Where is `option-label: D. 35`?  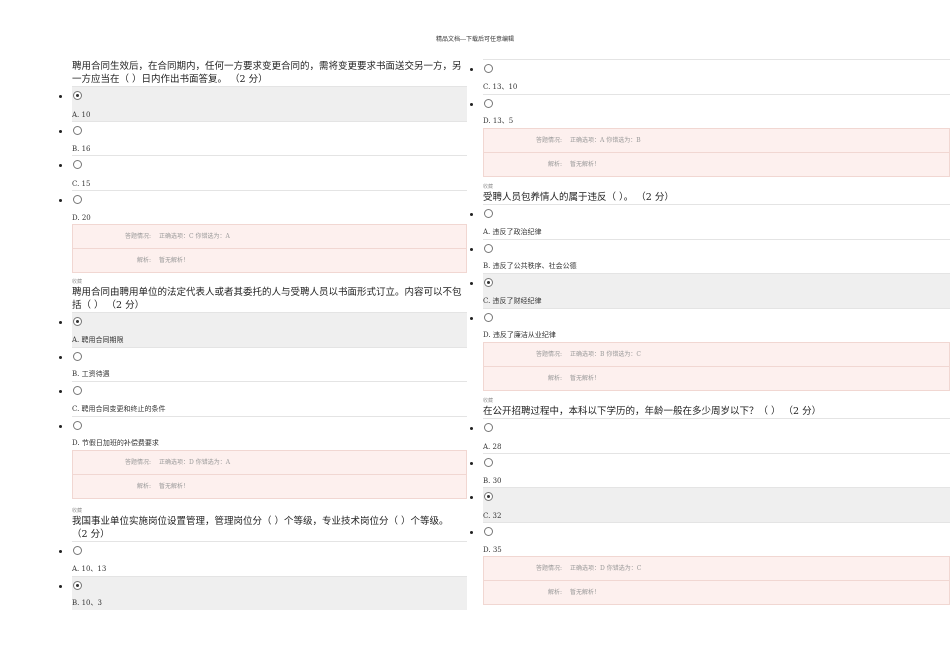 option-label: D. 35 is located at coordinates (492, 550).